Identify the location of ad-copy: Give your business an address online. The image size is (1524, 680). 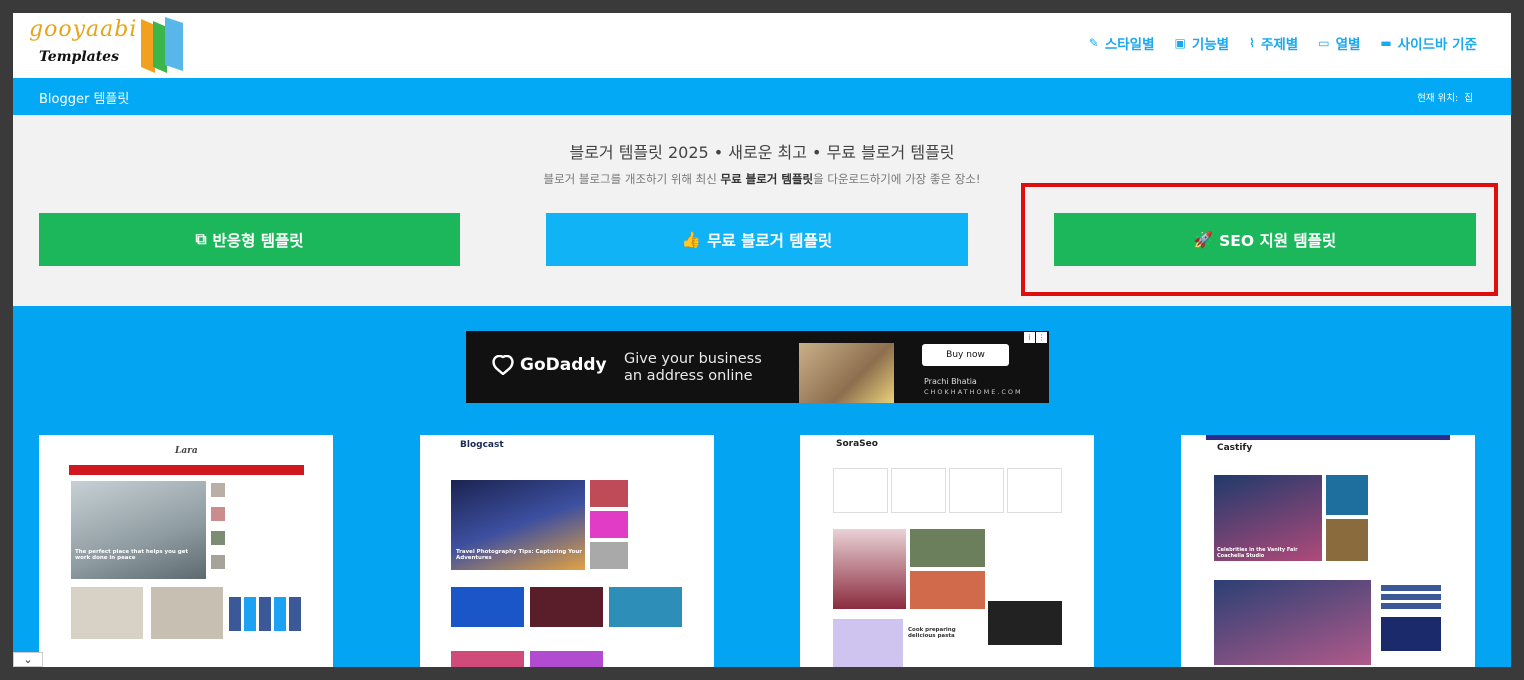
(693, 368).